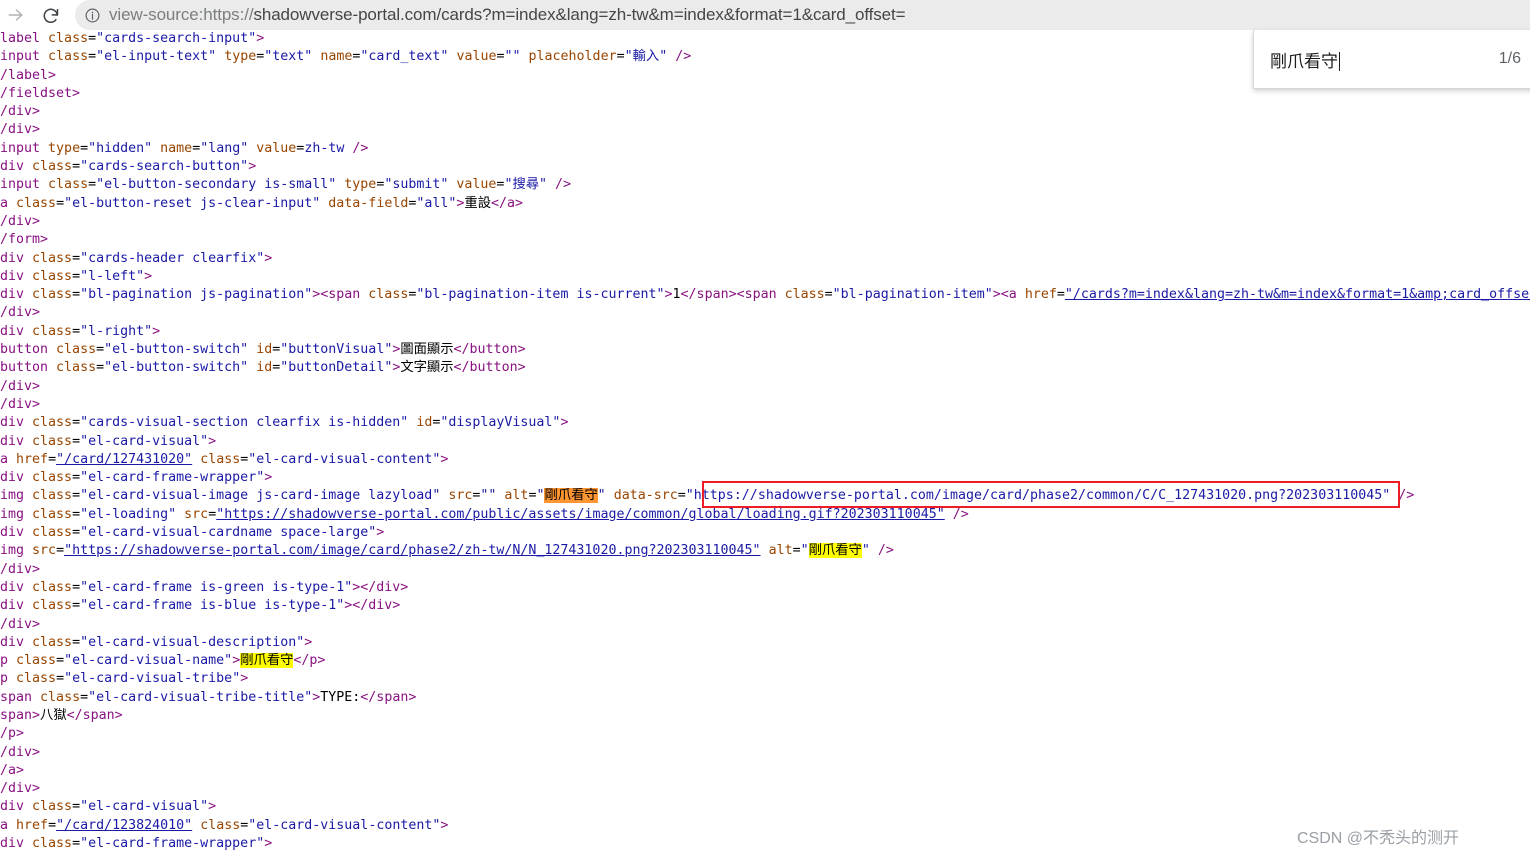 The height and width of the screenshot is (853, 1530). What do you see at coordinates (24, 350) in the screenshot?
I see `source-token: <button` at bounding box center [24, 350].